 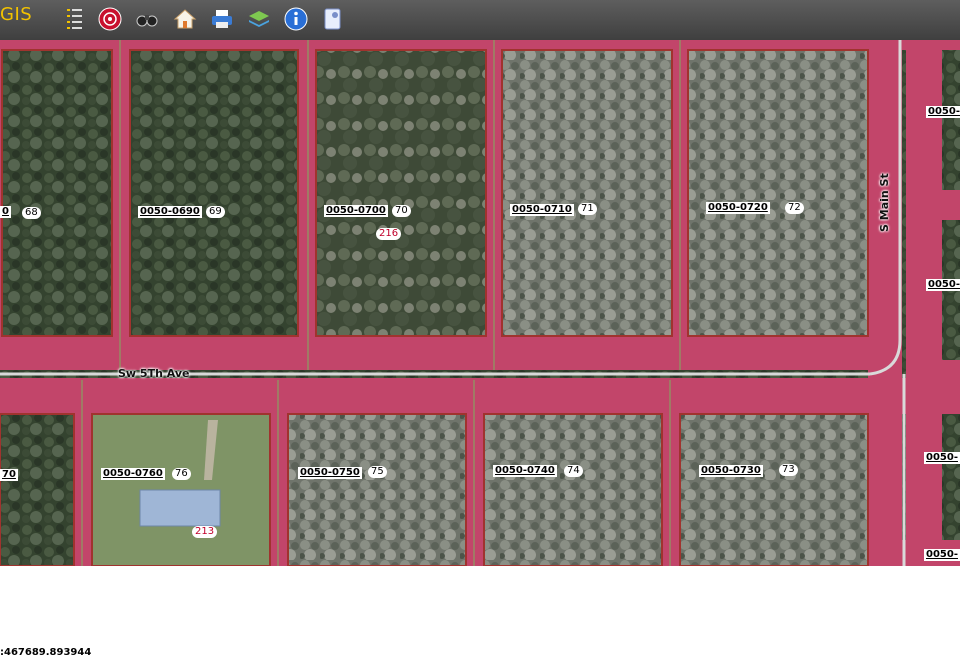 I want to click on home-icon, so click(x=185, y=19).